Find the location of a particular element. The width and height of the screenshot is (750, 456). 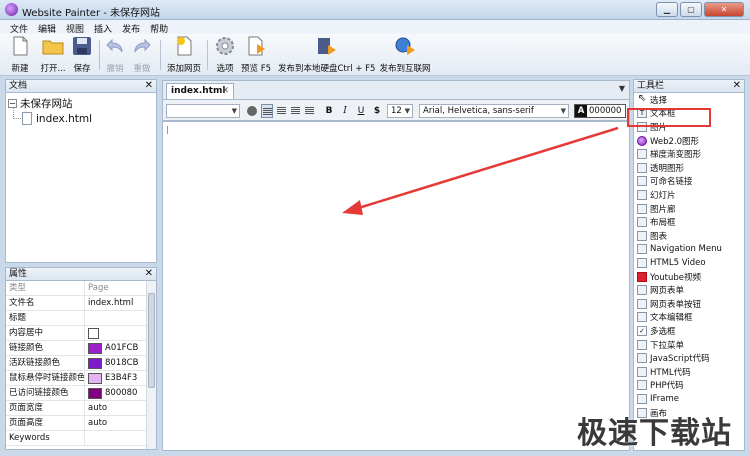

watermark-text: 极速下载站 is located at coordinates (654, 433).